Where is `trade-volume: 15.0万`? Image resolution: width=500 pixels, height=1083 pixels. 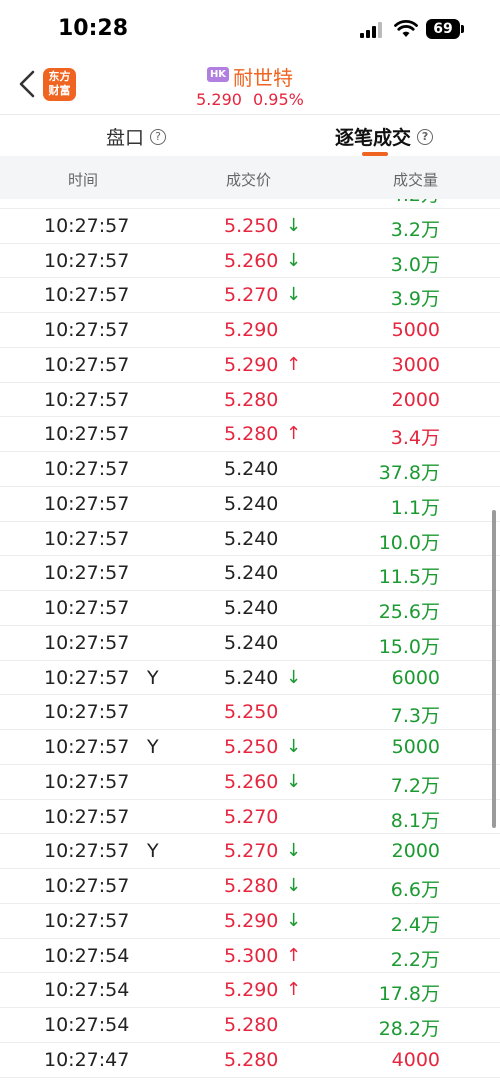 trade-volume: 15.0万 is located at coordinates (409, 646).